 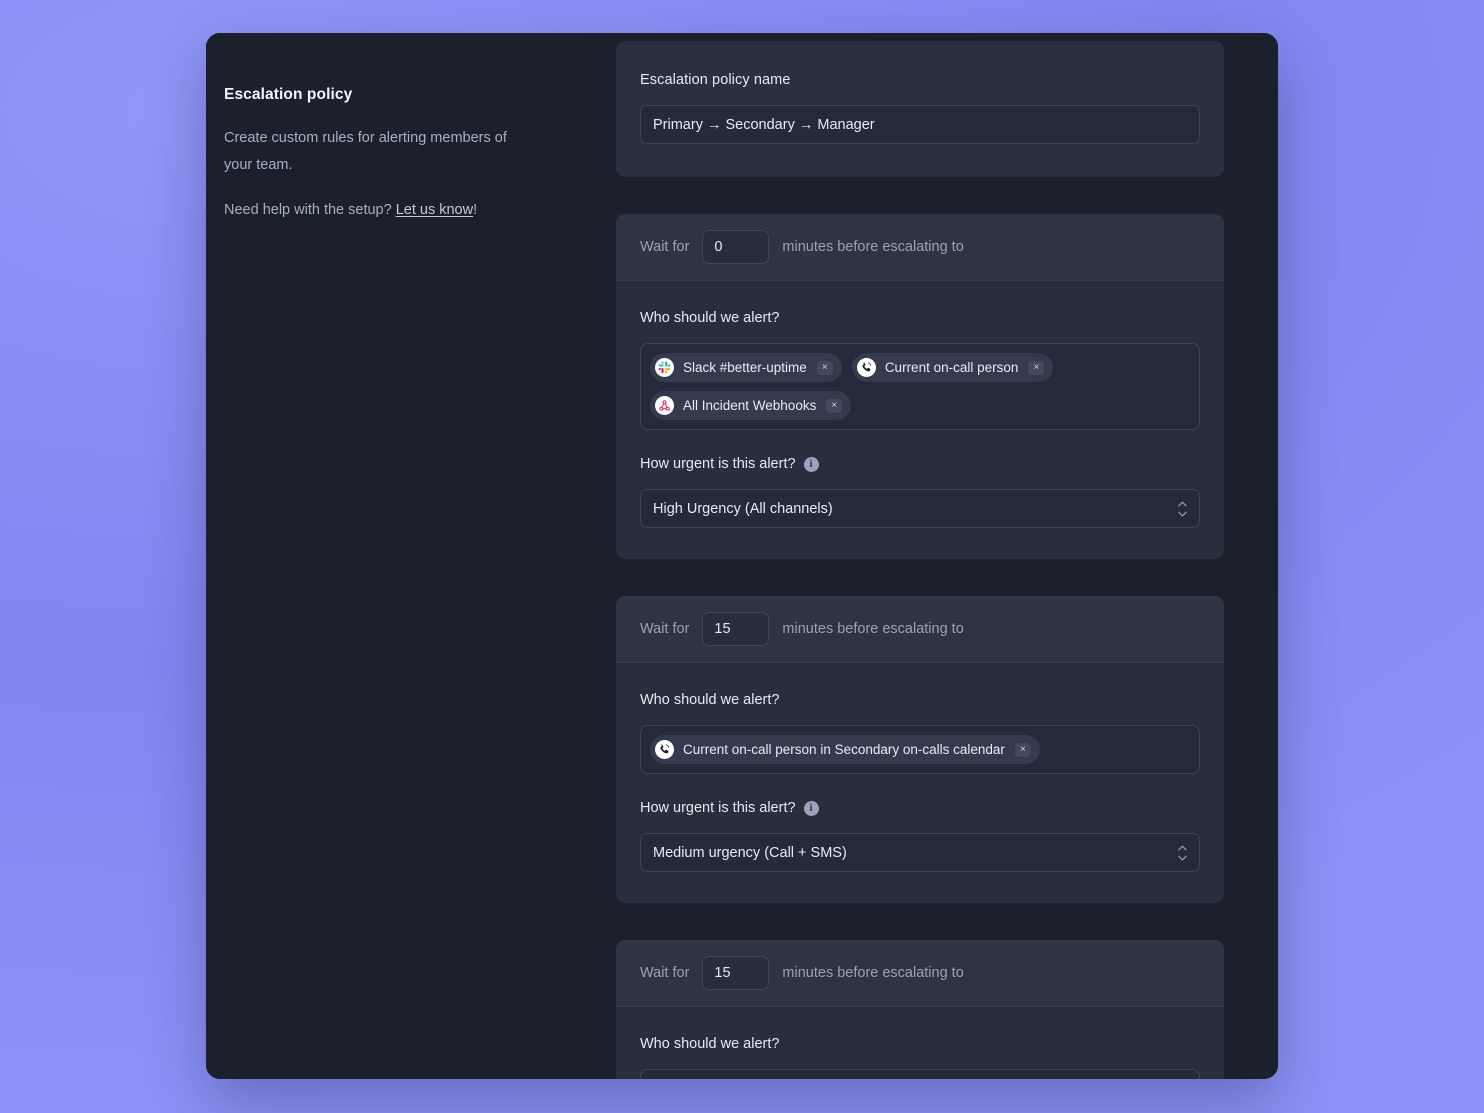 I want to click on recipient-chip: Current on-call person ×, so click(x=952, y=367).